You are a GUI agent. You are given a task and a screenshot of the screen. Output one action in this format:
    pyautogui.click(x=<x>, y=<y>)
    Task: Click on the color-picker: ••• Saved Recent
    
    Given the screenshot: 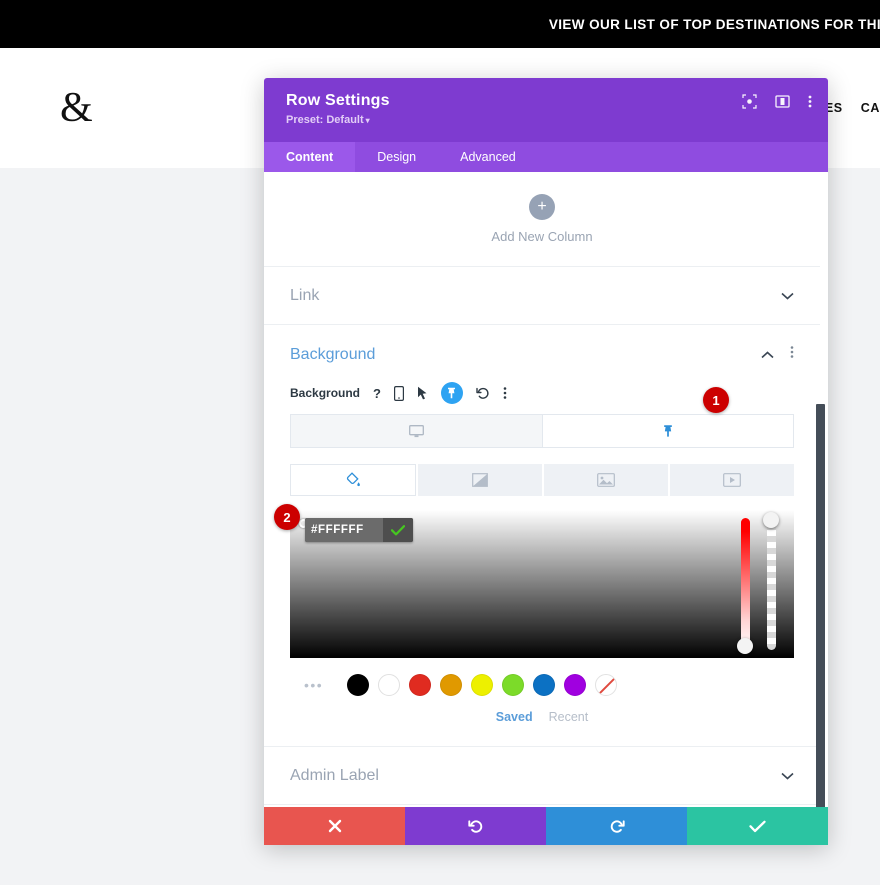 What is the action you would take?
    pyautogui.click(x=542, y=617)
    